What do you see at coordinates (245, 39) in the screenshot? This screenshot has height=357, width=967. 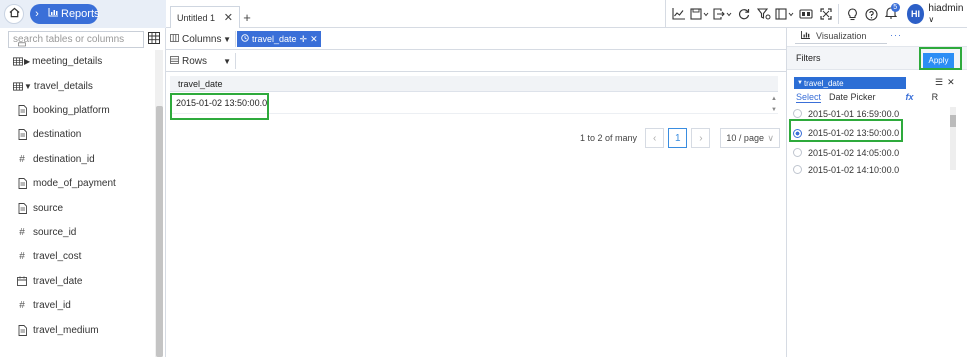 I see `clock-icon` at bounding box center [245, 39].